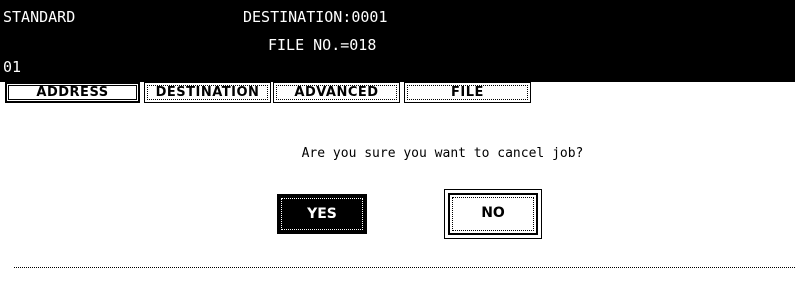 This screenshot has height=305, width=795. I want to click on copy-count: 01, so click(12, 67).